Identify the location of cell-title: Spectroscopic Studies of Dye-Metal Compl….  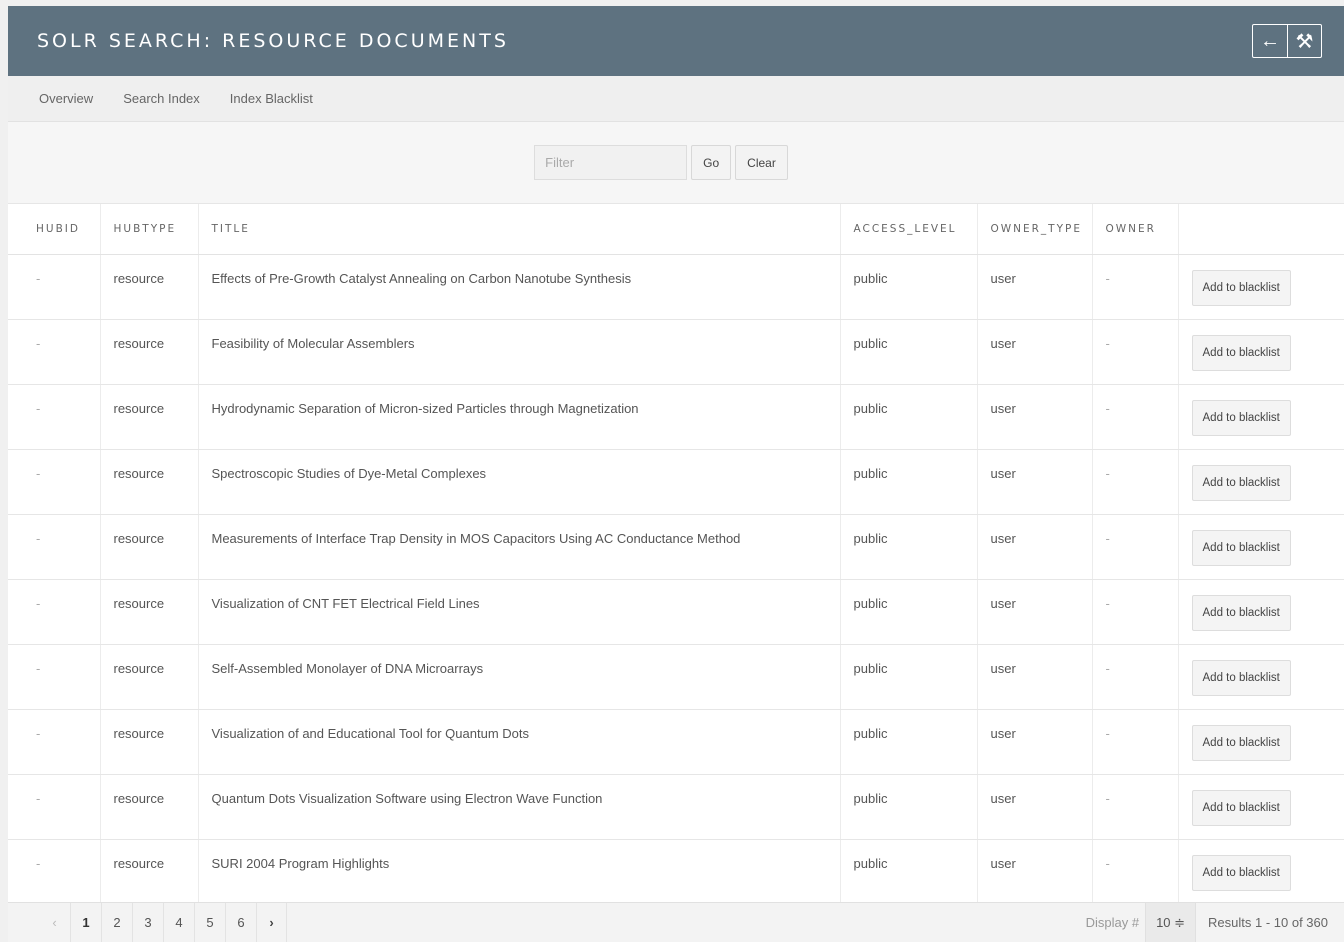
(518, 482).